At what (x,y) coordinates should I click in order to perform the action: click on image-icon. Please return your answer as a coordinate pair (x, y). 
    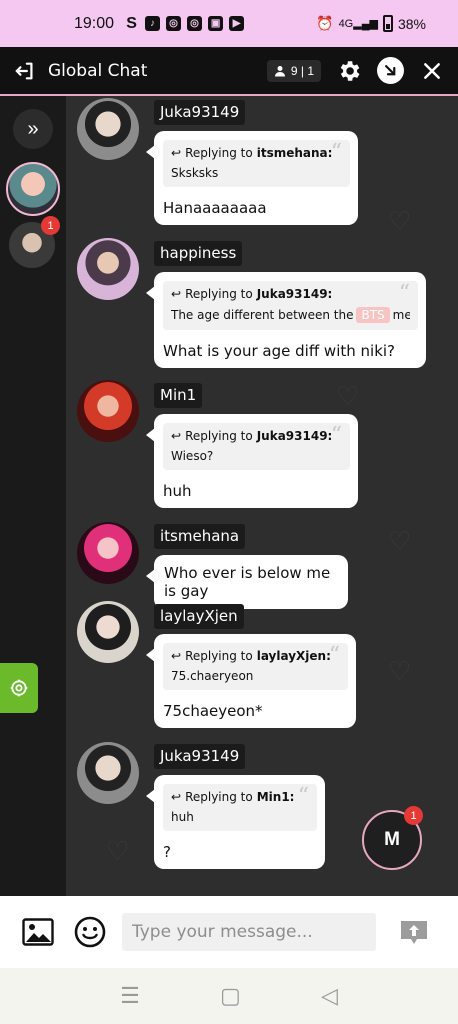
    Looking at the image, I should click on (38, 932).